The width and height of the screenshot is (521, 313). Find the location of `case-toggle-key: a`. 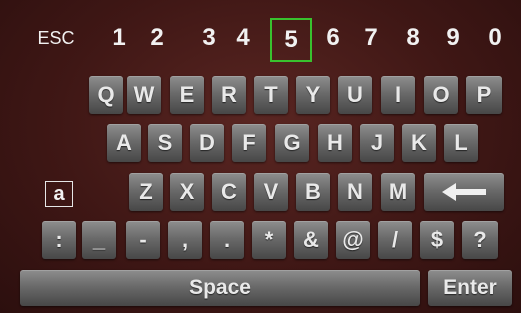

case-toggle-key: a is located at coordinates (59, 194).